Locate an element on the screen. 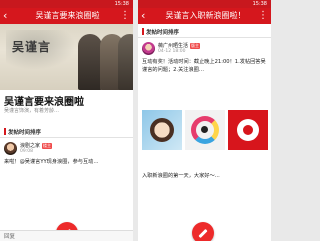 Image resolution: width=320 pixels, height=241 pixels. post-time: 09:08 is located at coordinates (26, 151).